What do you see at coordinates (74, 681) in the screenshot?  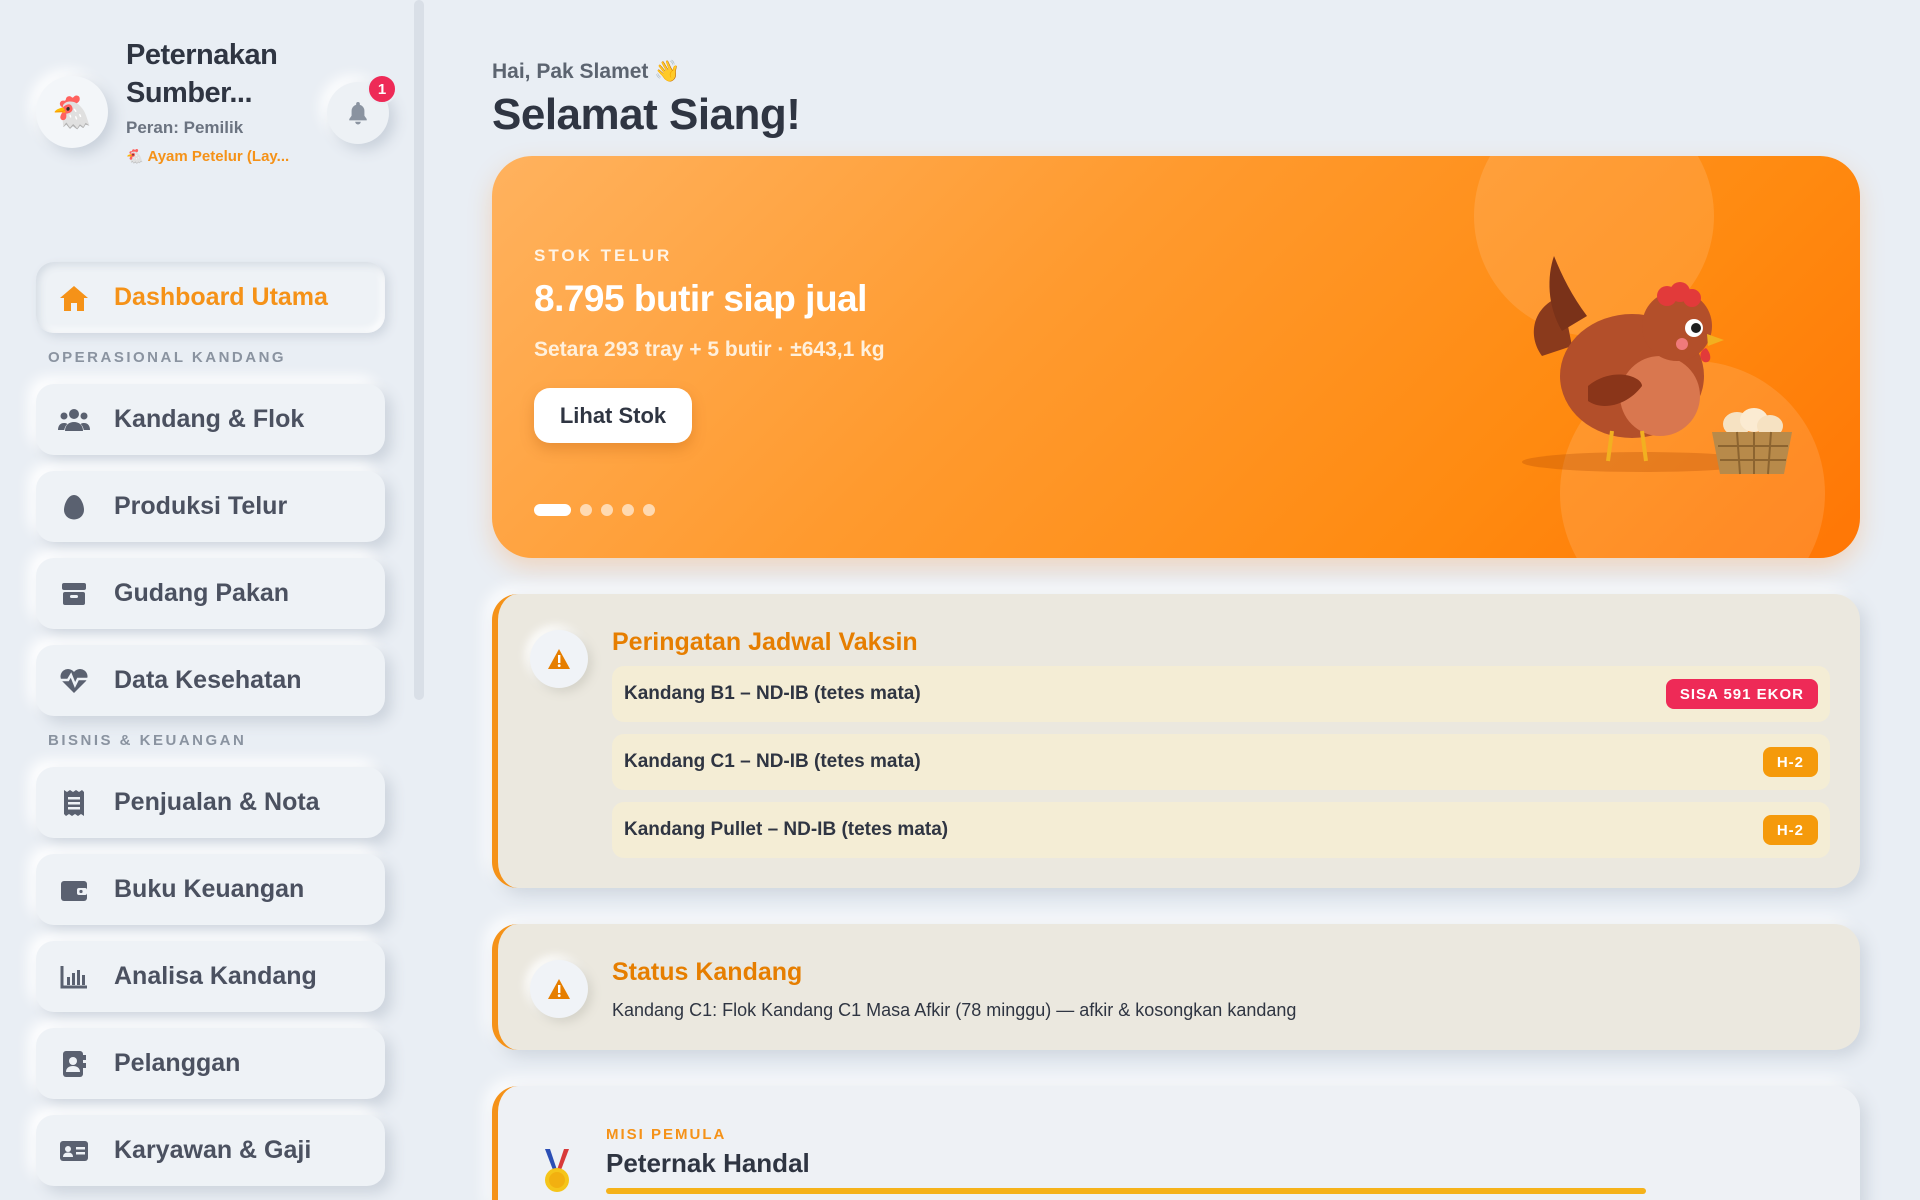 I see `heartbeat-icon` at bounding box center [74, 681].